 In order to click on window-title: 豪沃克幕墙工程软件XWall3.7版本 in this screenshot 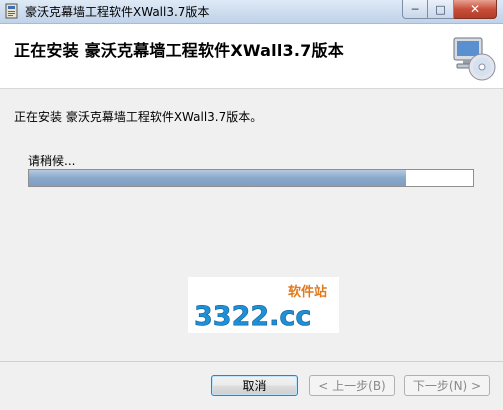, I will do `click(117, 12)`.